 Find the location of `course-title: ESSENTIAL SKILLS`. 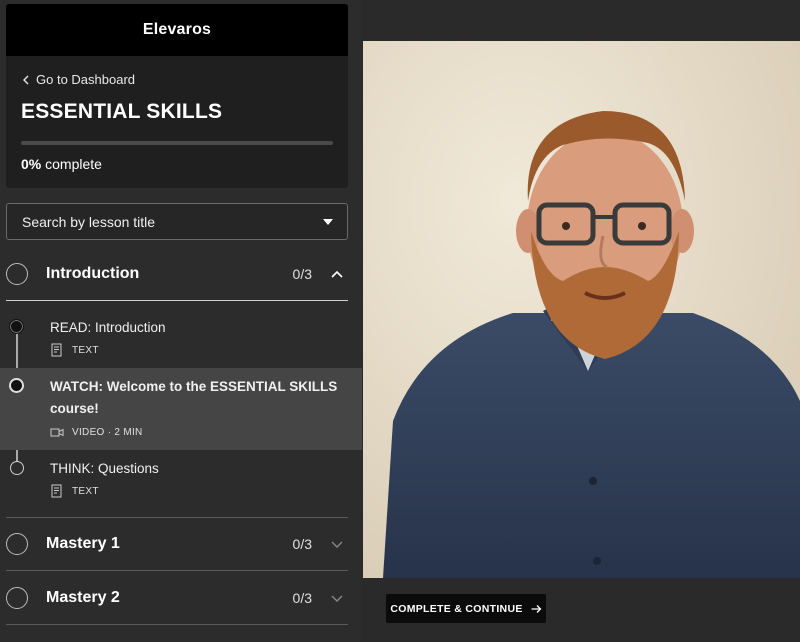

course-title: ESSENTIAL SKILLS is located at coordinates (122, 111).